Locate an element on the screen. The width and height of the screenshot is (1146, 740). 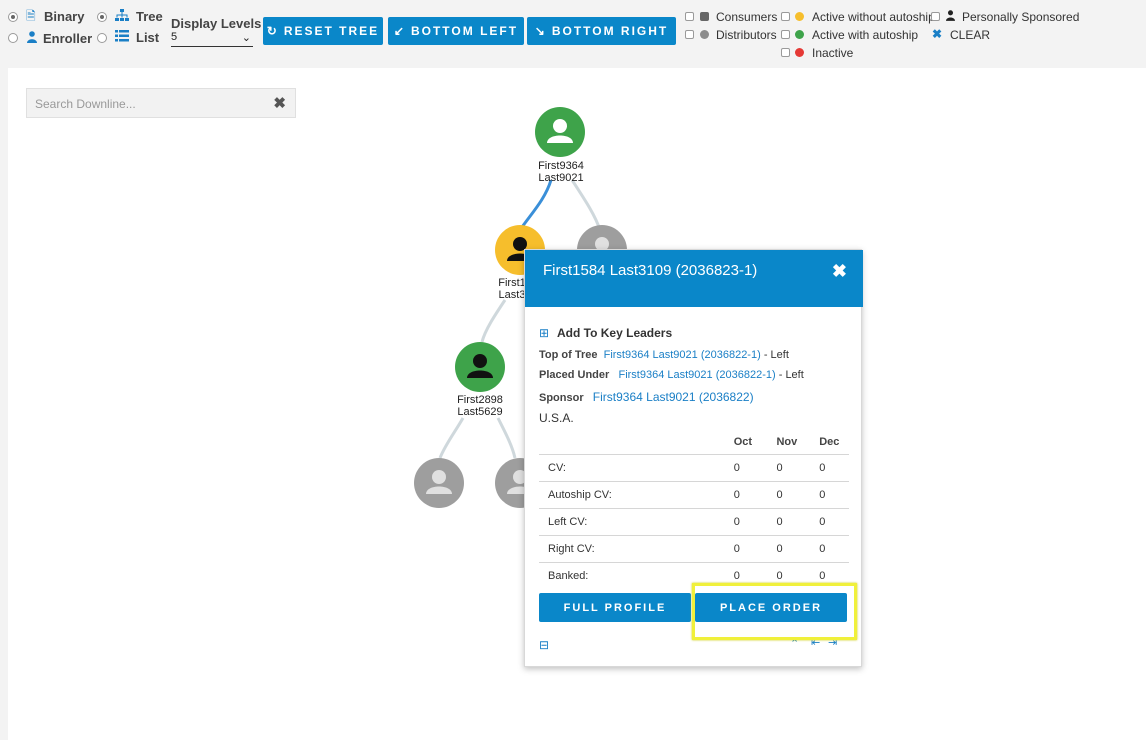
row-label: CV: is located at coordinates (630, 468).